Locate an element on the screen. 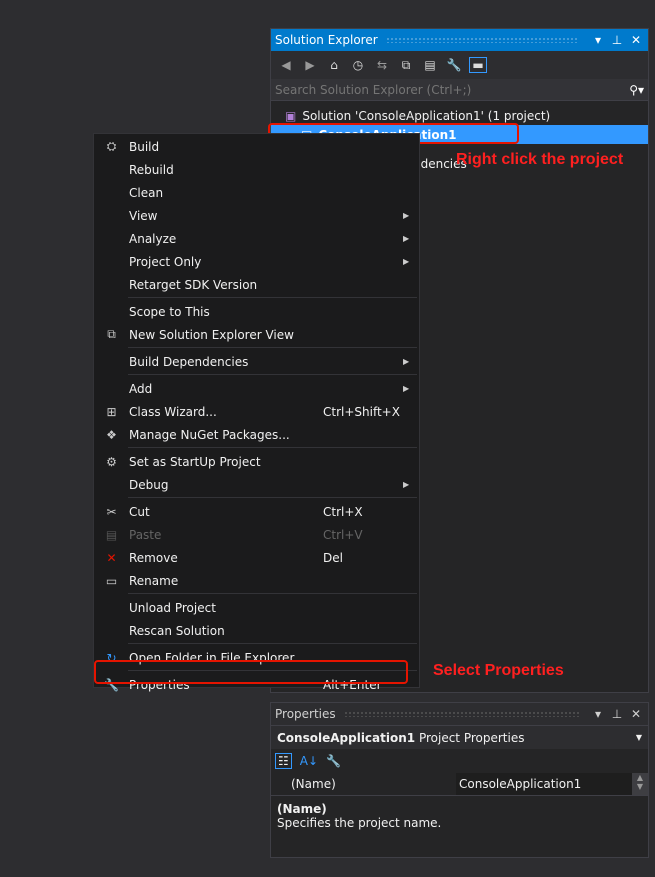 The height and width of the screenshot is (877, 655). menu-item-clean: Clean is located at coordinates (256, 192).